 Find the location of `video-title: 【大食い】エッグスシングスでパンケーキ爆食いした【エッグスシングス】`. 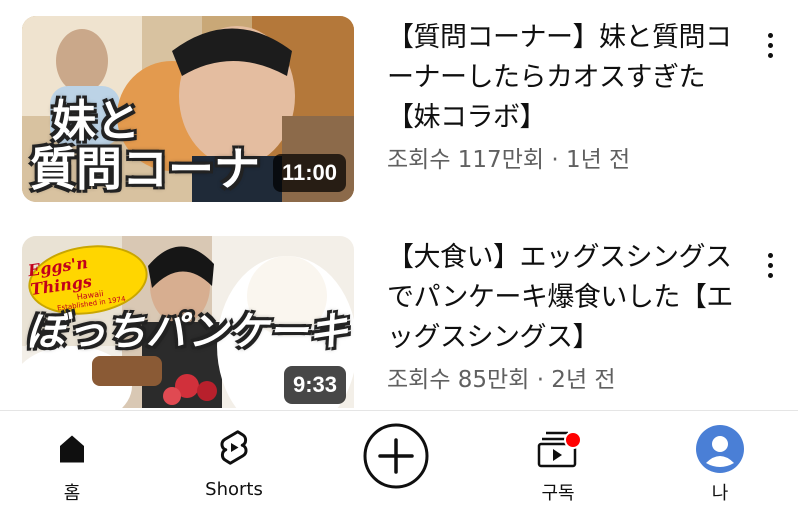

video-title: 【大食い】エッグスシングスでパンケーキ爆食いした【エッグスシングス】 is located at coordinates (568, 298).